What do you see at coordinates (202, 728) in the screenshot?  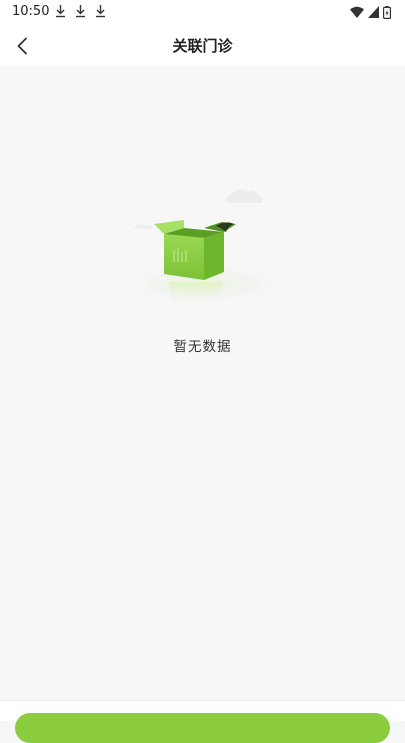 I see `bottom-action-button` at bounding box center [202, 728].